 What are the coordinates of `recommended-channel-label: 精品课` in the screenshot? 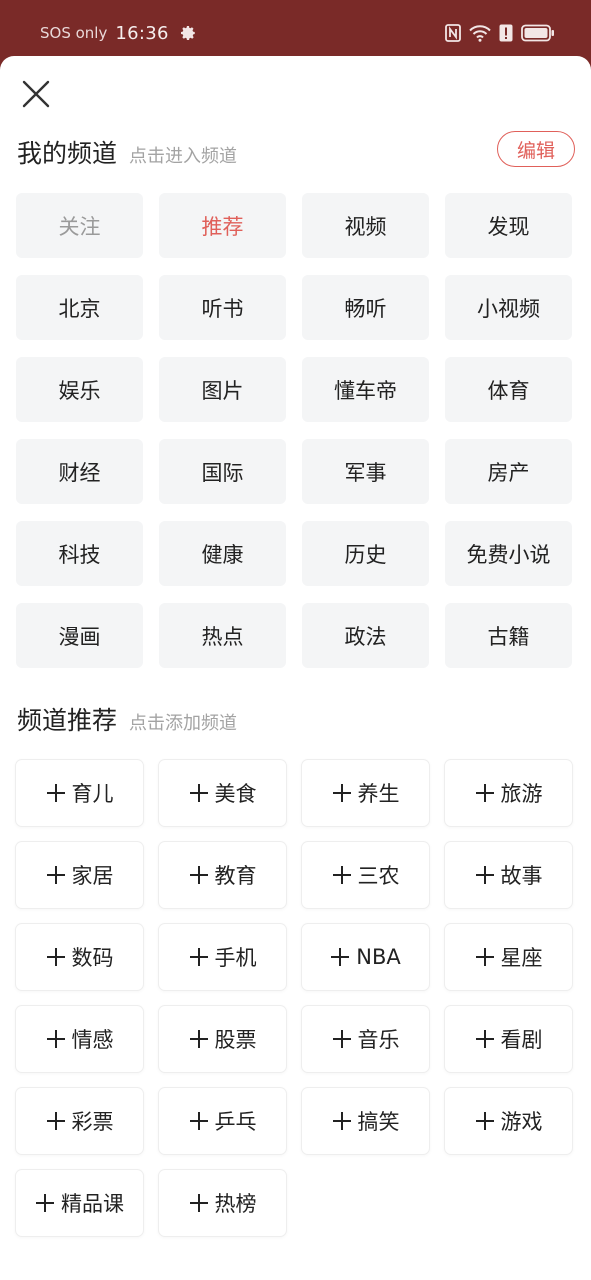 It's located at (92, 1204).